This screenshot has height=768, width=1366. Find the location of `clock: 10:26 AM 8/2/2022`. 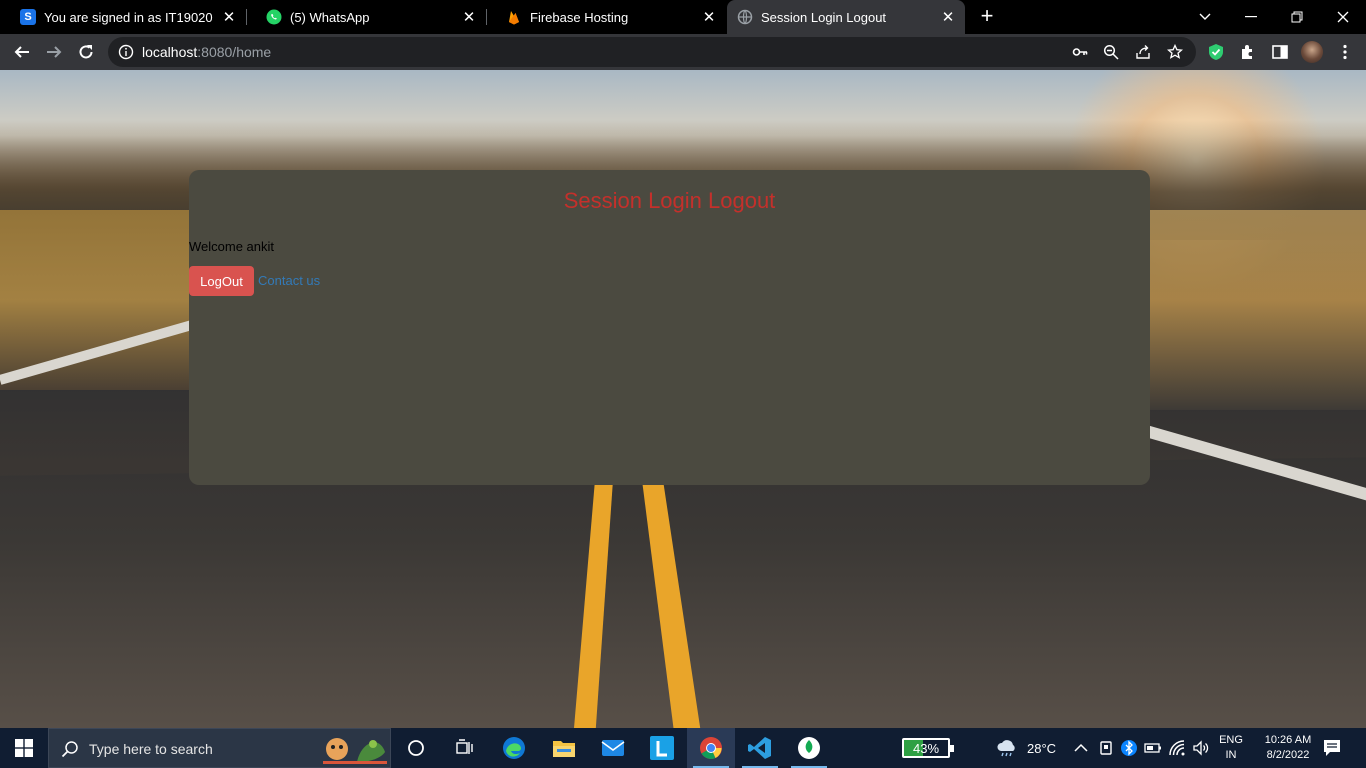

clock: 10:26 AM 8/2/2022 is located at coordinates (1288, 748).